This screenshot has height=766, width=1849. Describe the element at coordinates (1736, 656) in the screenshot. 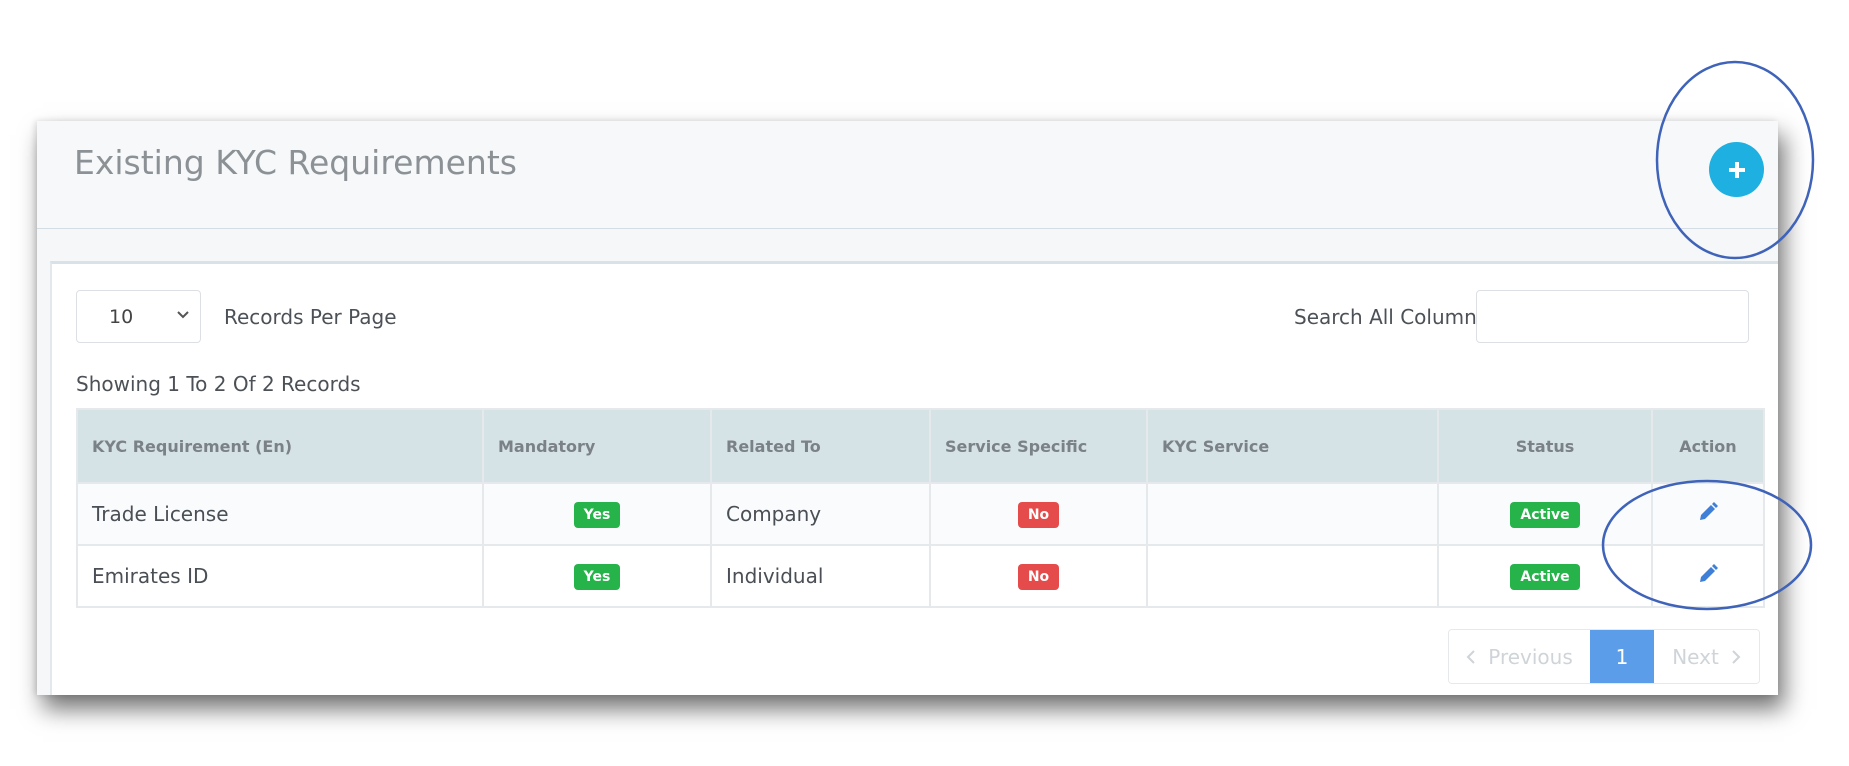

I see `chevron-right-icon` at that location.